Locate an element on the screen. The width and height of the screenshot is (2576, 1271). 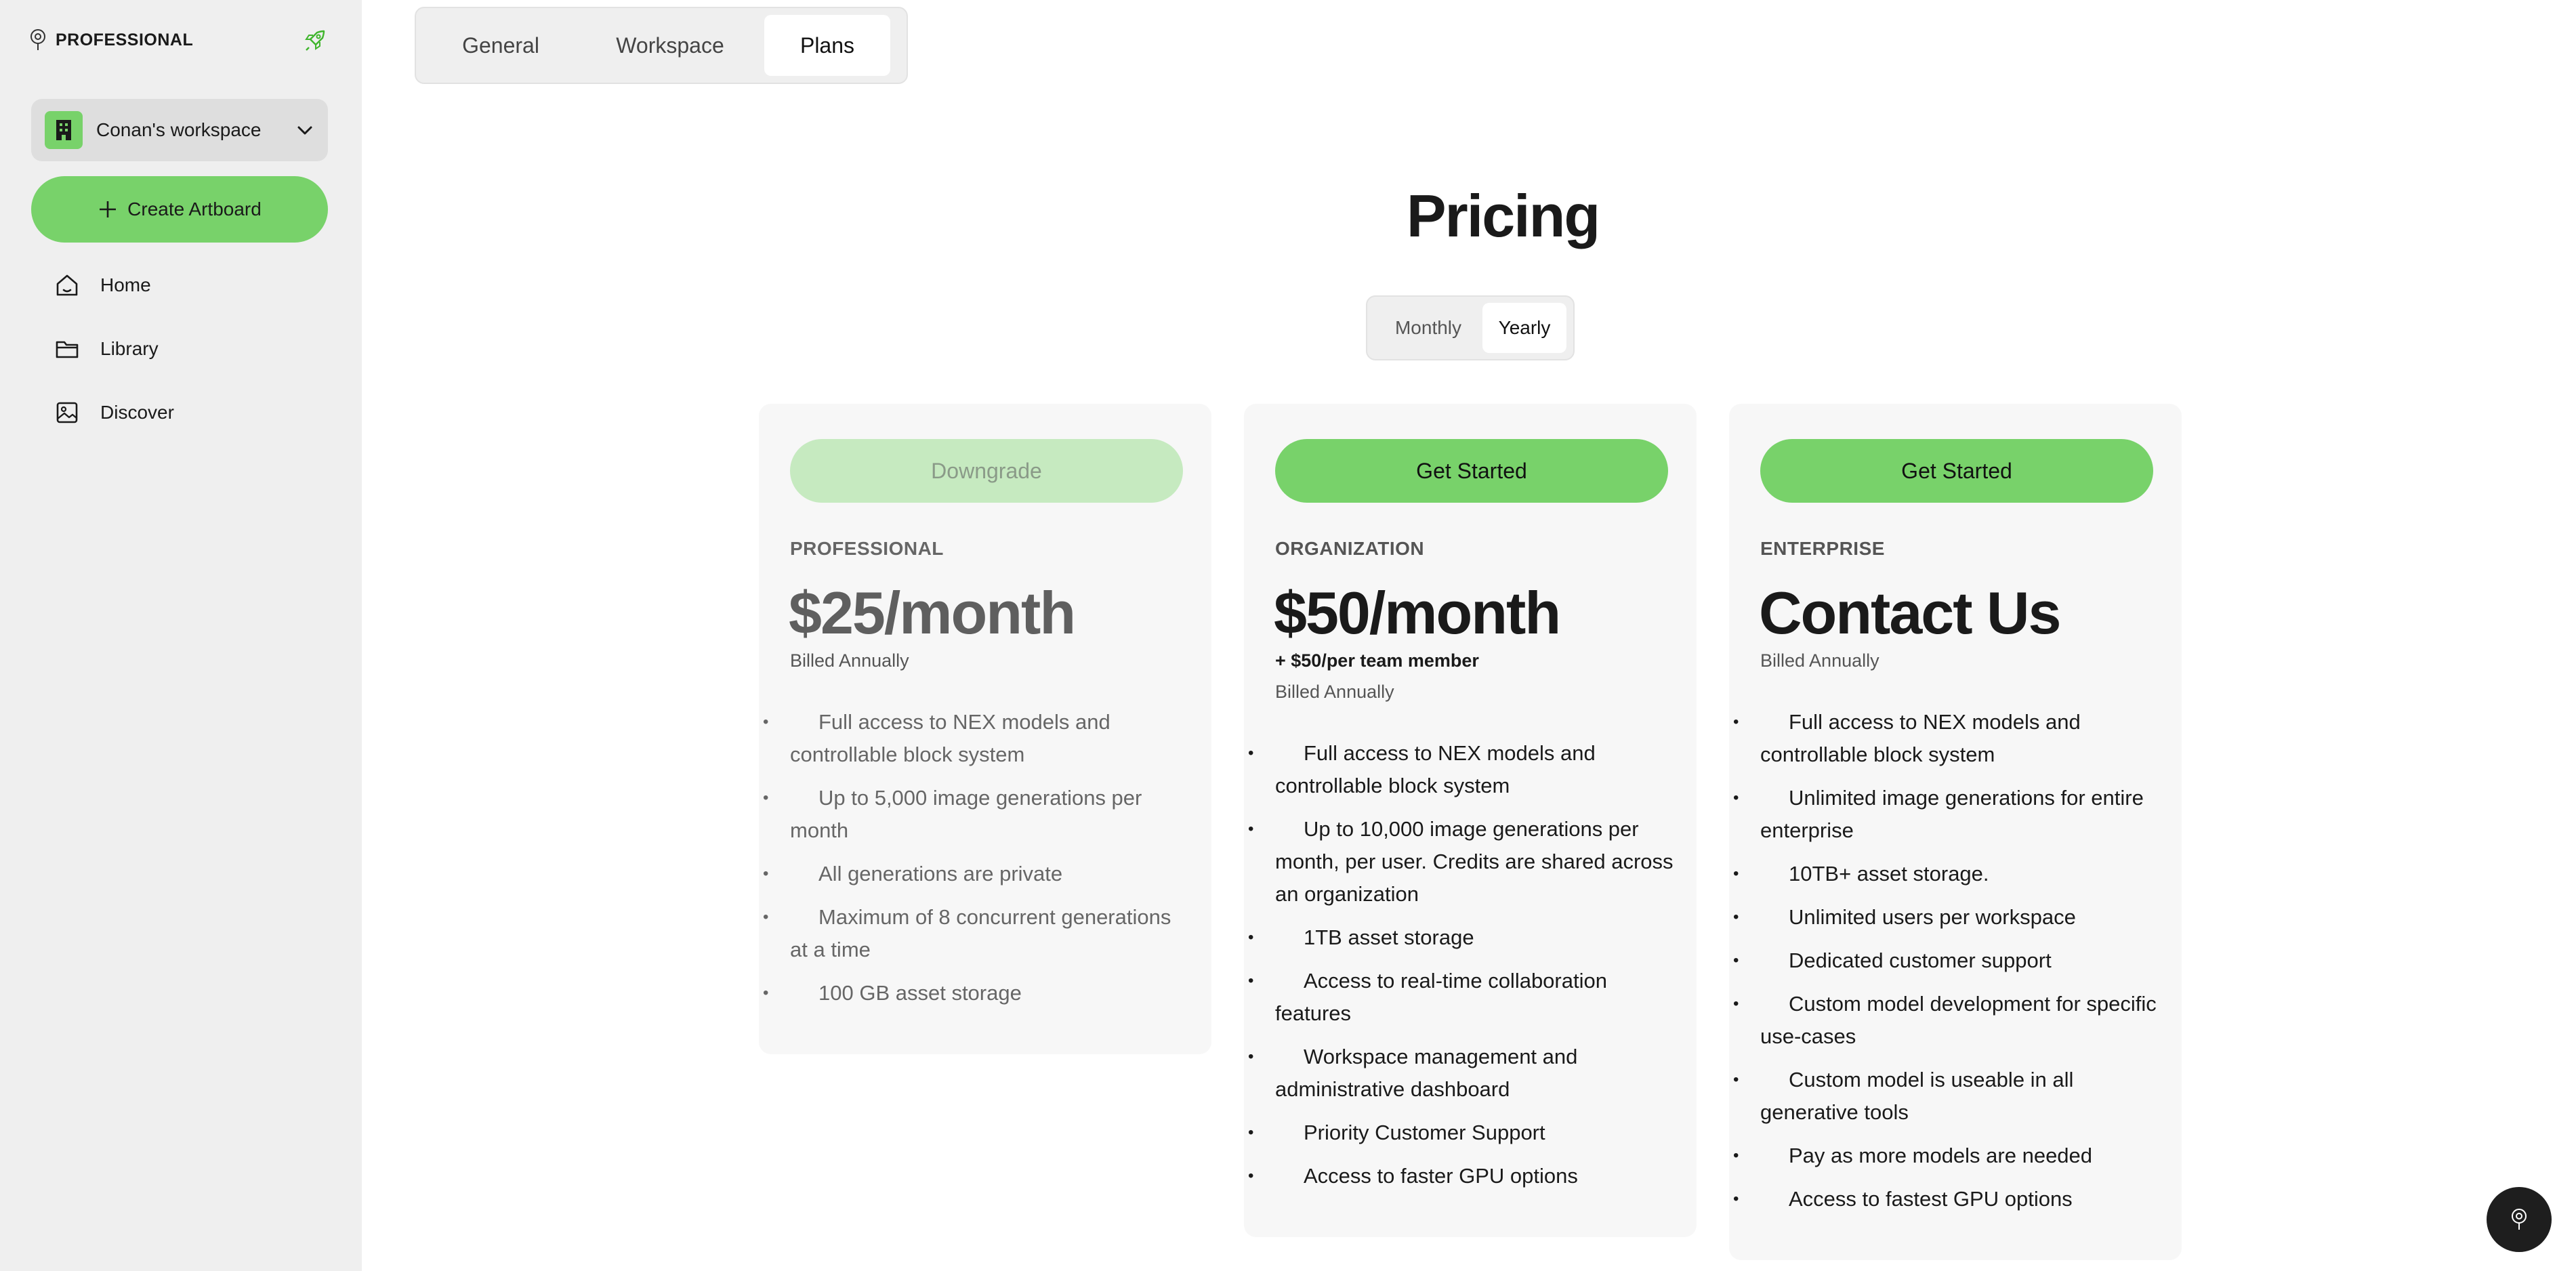
sidebar-item-library: Library is located at coordinates (106, 349).